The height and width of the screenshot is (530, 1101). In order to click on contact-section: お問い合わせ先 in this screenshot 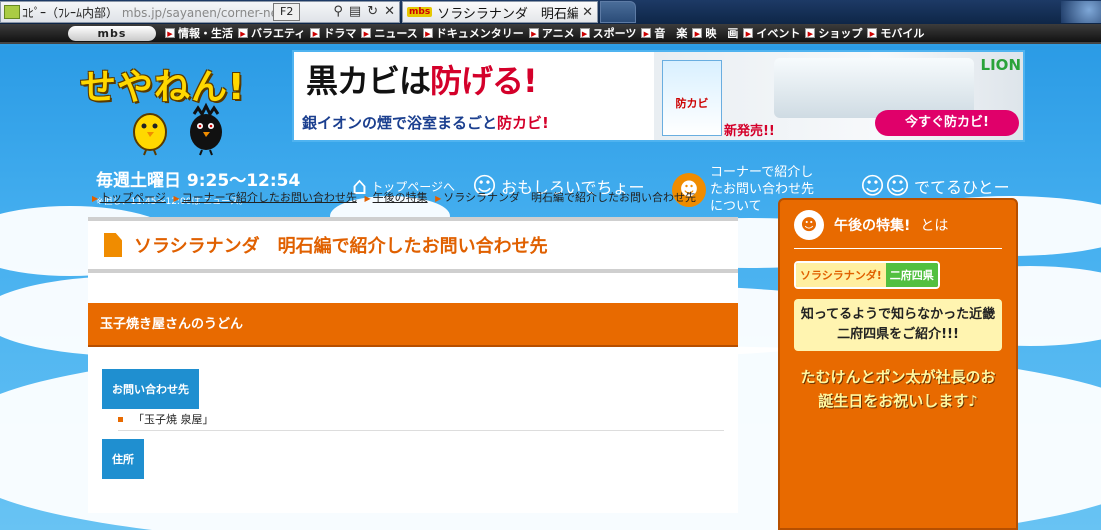, I will do `click(420, 389)`.